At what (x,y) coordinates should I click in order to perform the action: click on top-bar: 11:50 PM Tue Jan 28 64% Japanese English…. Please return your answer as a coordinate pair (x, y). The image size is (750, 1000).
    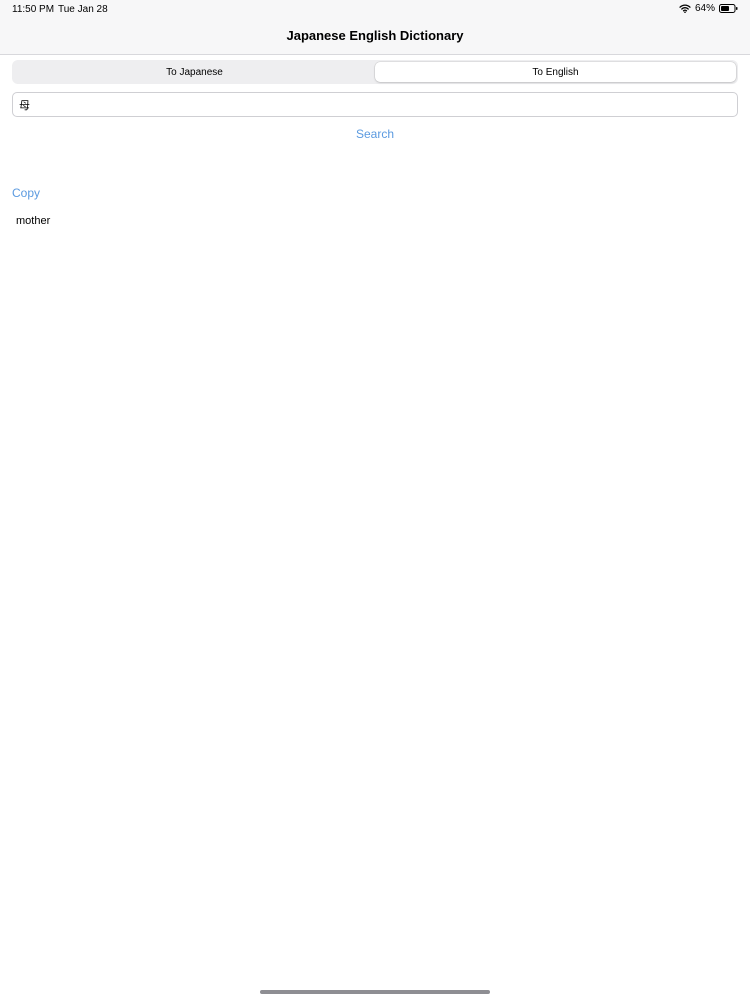
    Looking at the image, I should click on (375, 27).